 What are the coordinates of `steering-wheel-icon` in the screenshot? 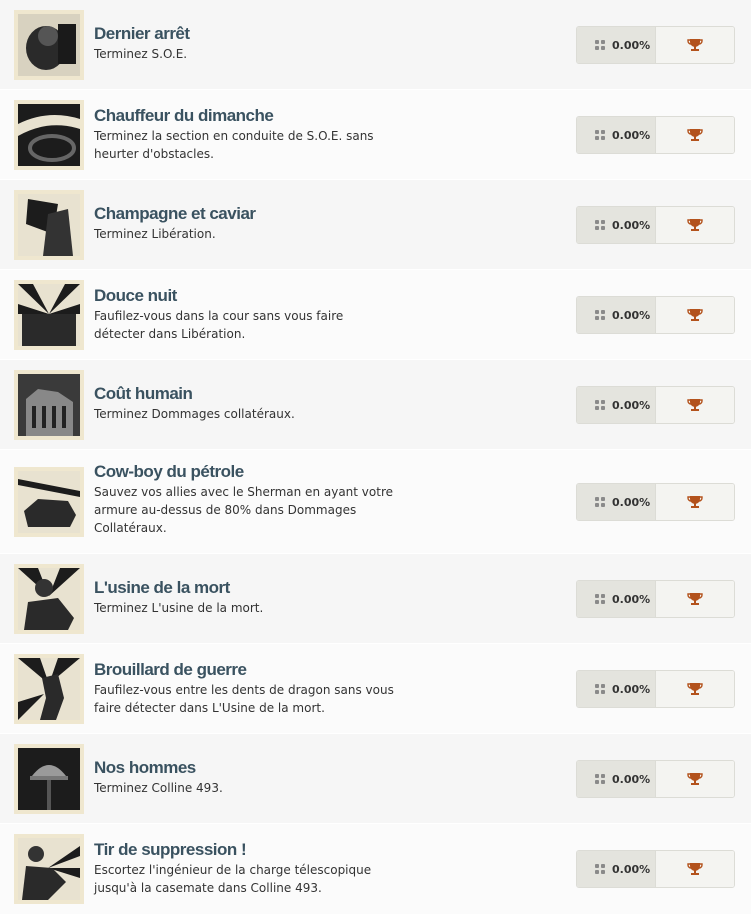 It's located at (49, 135).